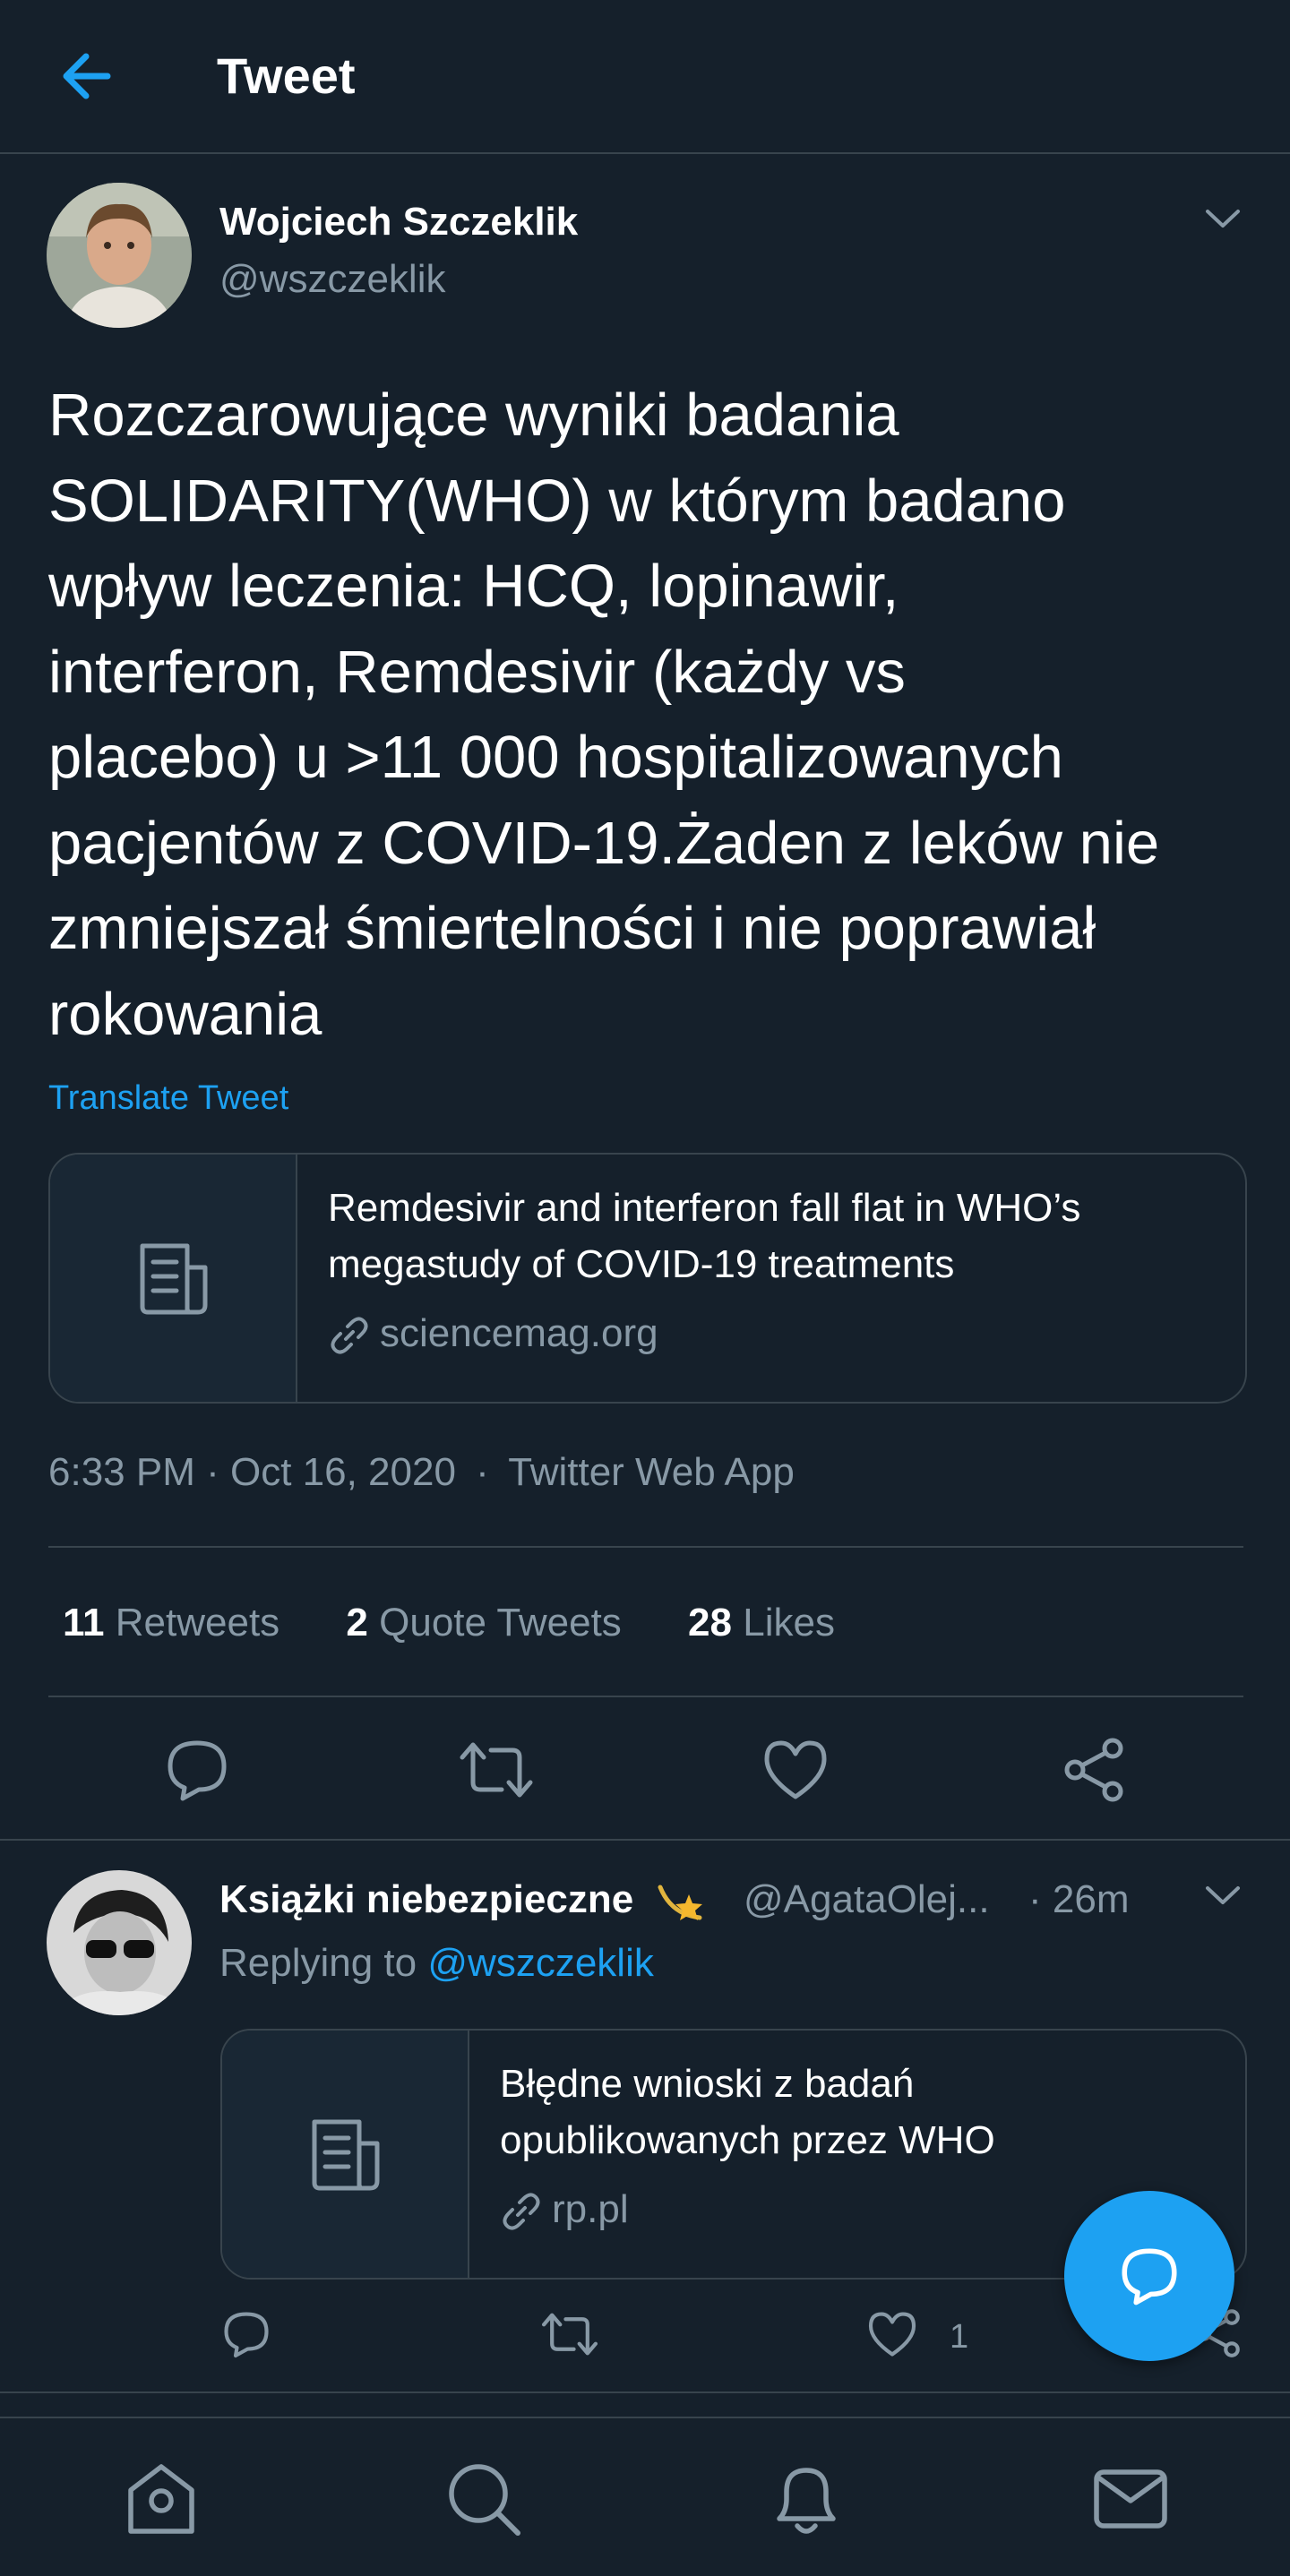  Describe the element at coordinates (710, 1622) in the screenshot. I see `likes-count: 28` at that location.